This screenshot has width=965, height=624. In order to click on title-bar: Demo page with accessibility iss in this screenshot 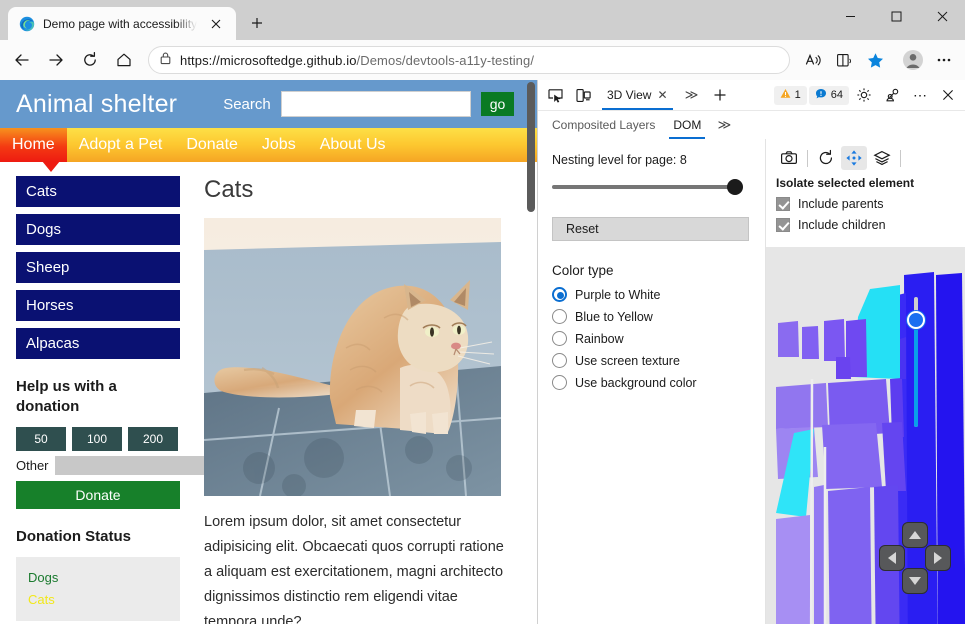, I will do `click(482, 20)`.